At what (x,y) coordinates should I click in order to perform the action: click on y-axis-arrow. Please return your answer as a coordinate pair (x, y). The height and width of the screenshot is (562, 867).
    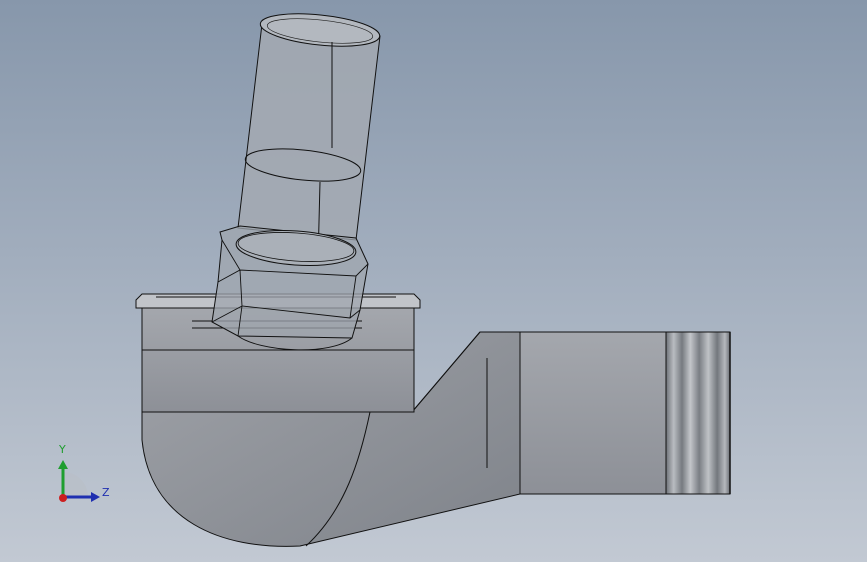
    Looking at the image, I should click on (63, 464).